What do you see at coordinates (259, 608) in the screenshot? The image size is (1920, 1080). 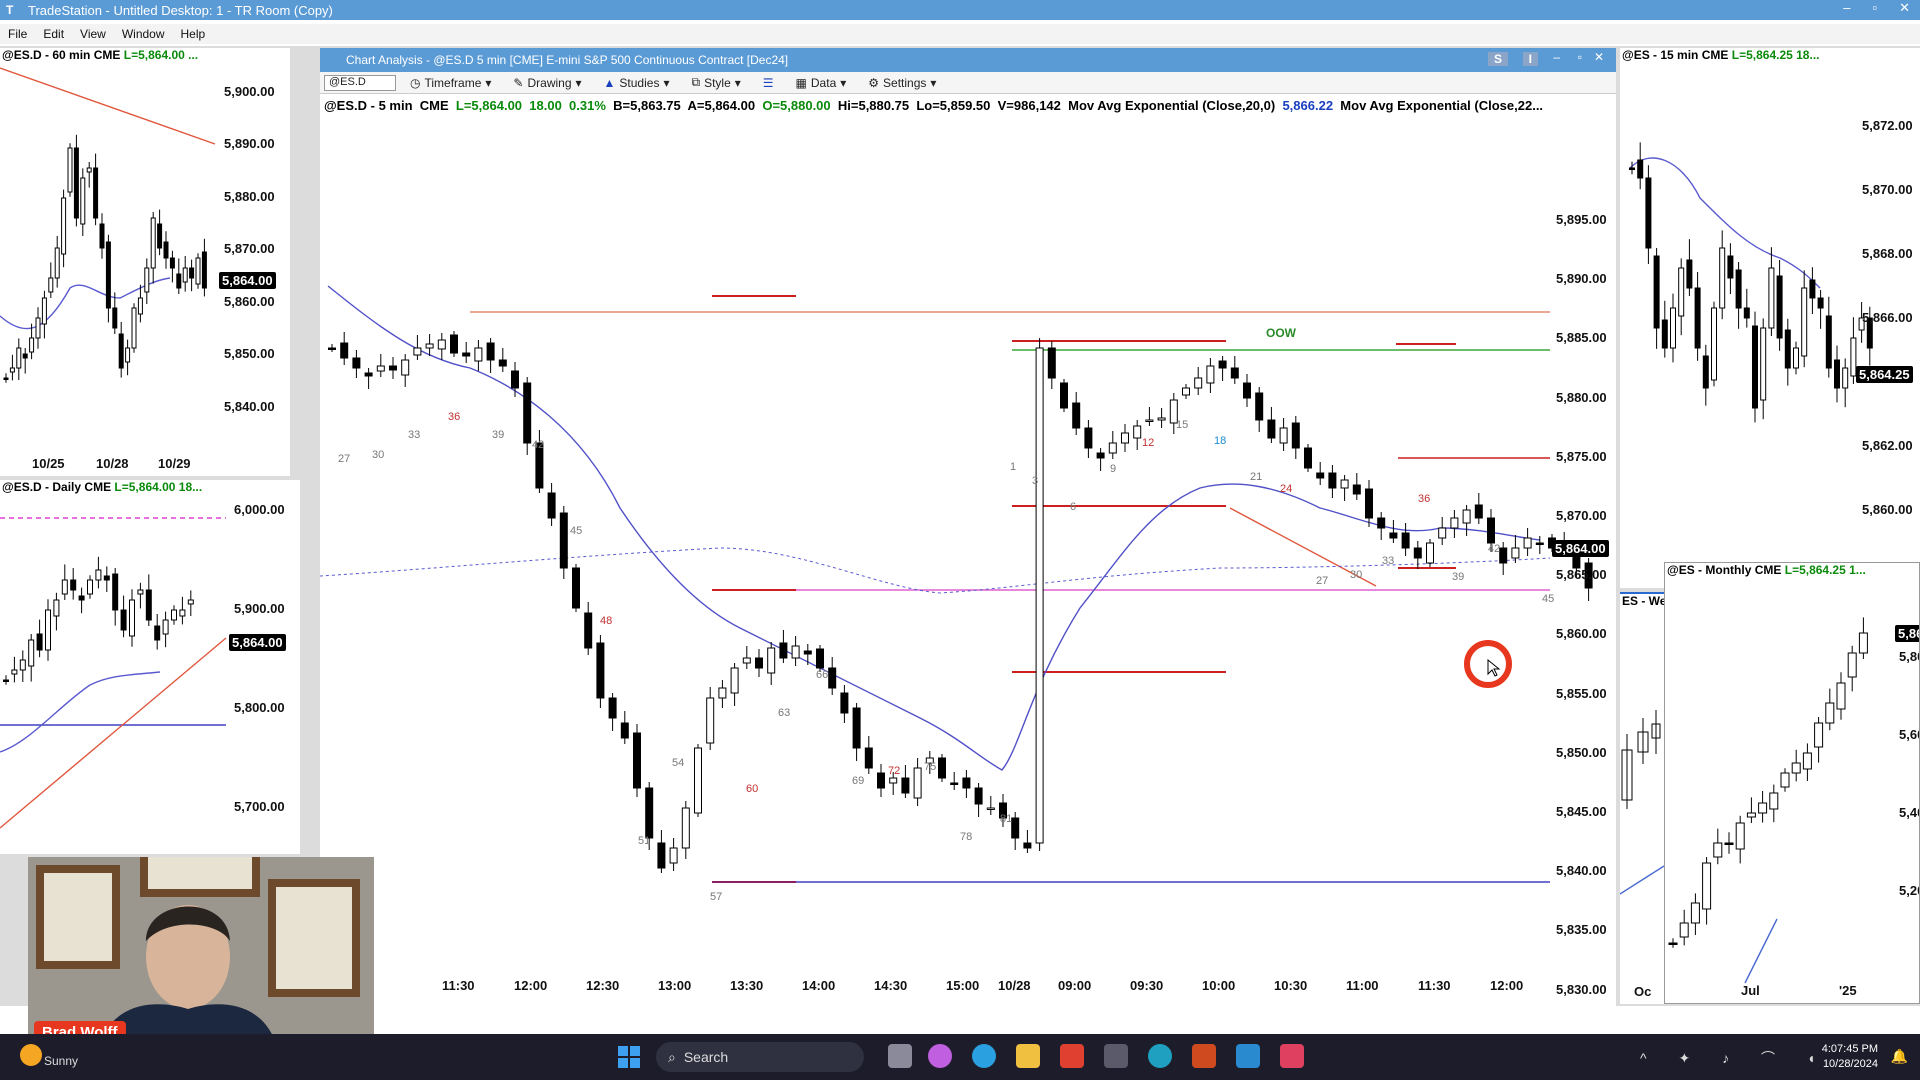 I see `y-label: 5,900.00` at bounding box center [259, 608].